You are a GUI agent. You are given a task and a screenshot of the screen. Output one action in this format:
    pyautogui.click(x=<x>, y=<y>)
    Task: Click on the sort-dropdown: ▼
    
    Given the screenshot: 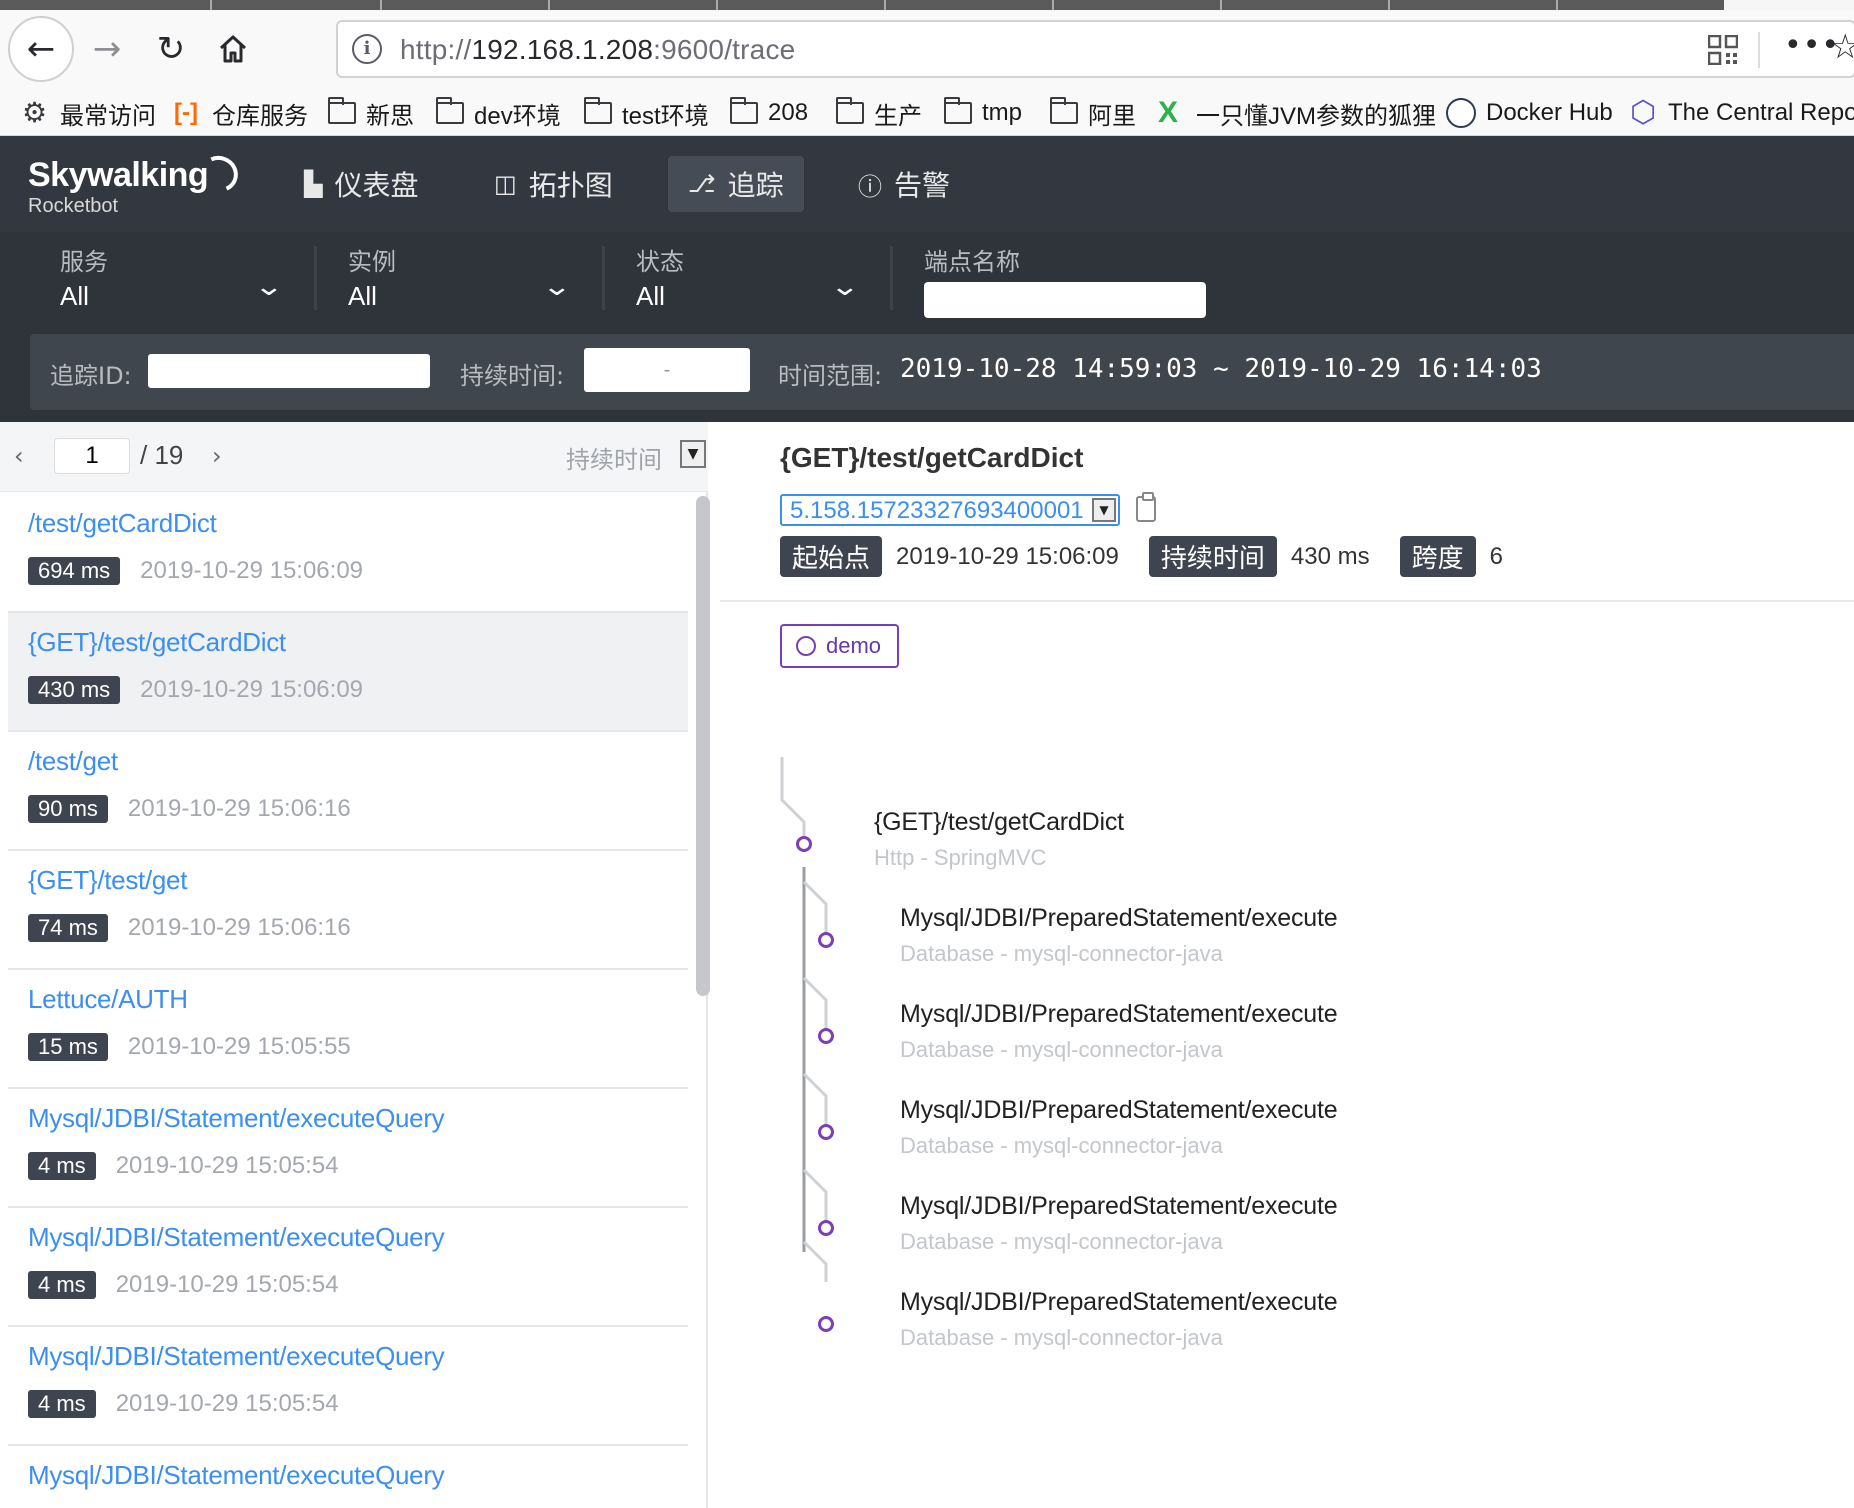 What is the action you would take?
    pyautogui.click(x=693, y=454)
    